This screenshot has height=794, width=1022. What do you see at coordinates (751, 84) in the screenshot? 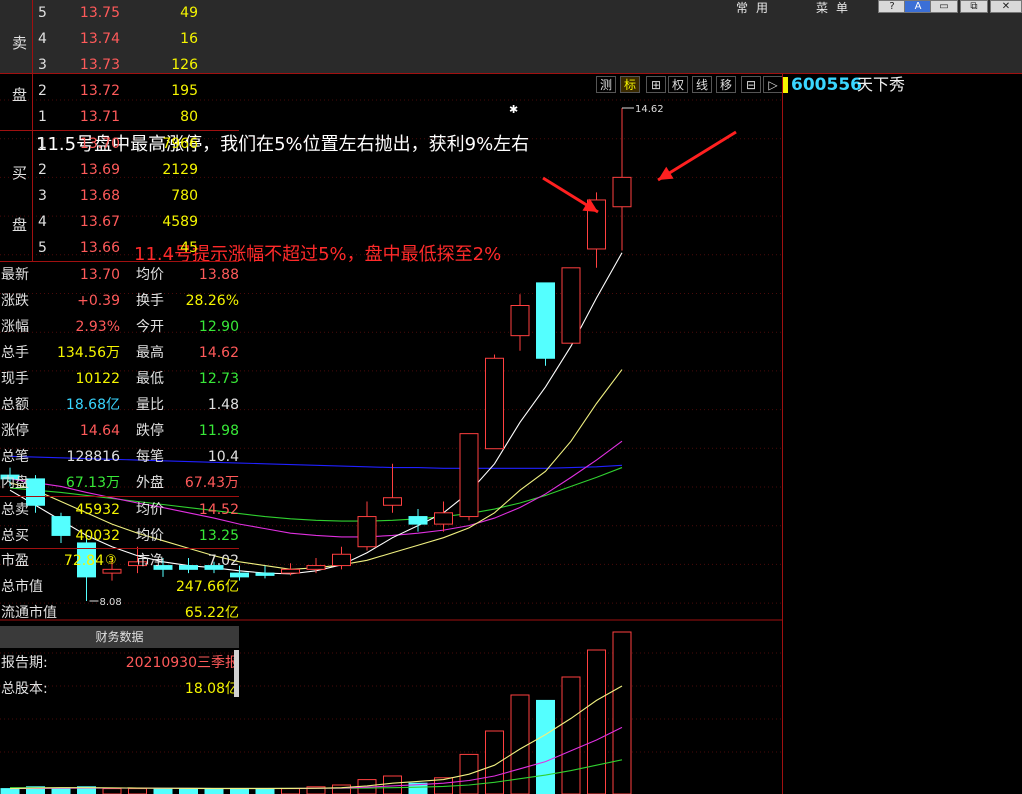
I see `toolbar-button-6: ⊟` at bounding box center [751, 84].